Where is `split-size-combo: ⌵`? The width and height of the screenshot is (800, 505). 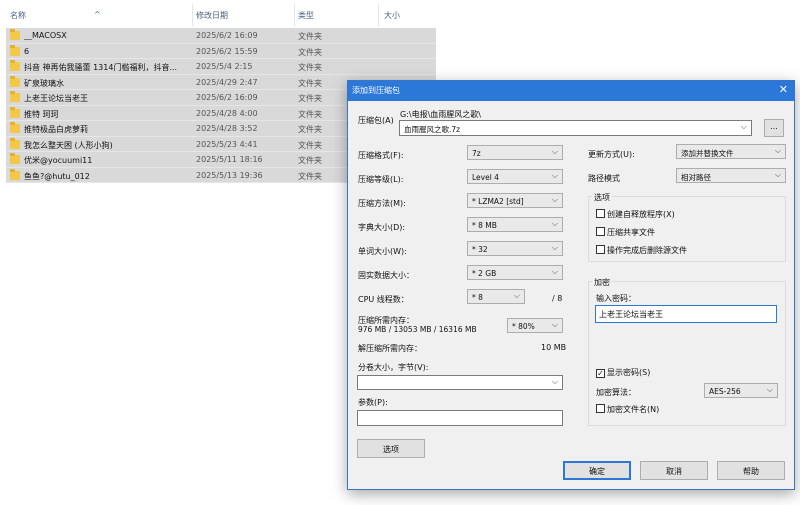
split-size-combo: ⌵ is located at coordinates (460, 382).